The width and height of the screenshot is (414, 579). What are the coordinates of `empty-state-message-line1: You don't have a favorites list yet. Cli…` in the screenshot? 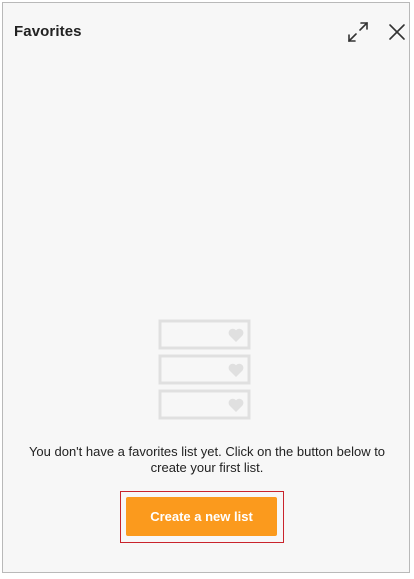 It's located at (207, 451).